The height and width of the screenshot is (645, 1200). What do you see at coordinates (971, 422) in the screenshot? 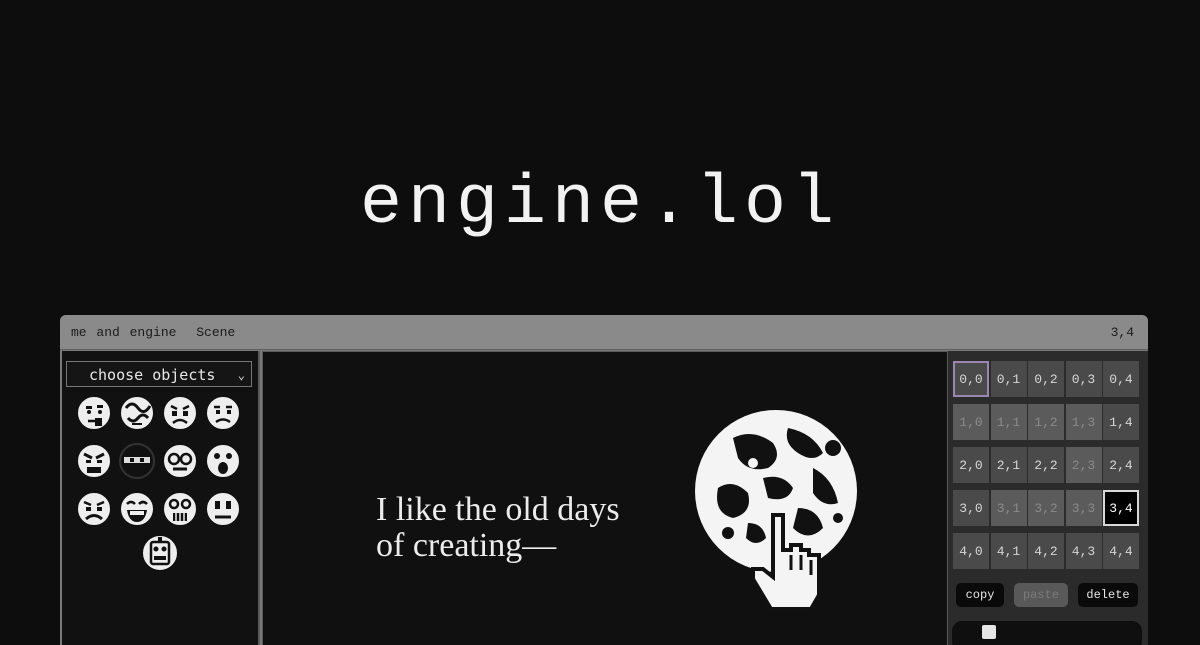
I see `scene-cell-1-0: 1,0` at bounding box center [971, 422].